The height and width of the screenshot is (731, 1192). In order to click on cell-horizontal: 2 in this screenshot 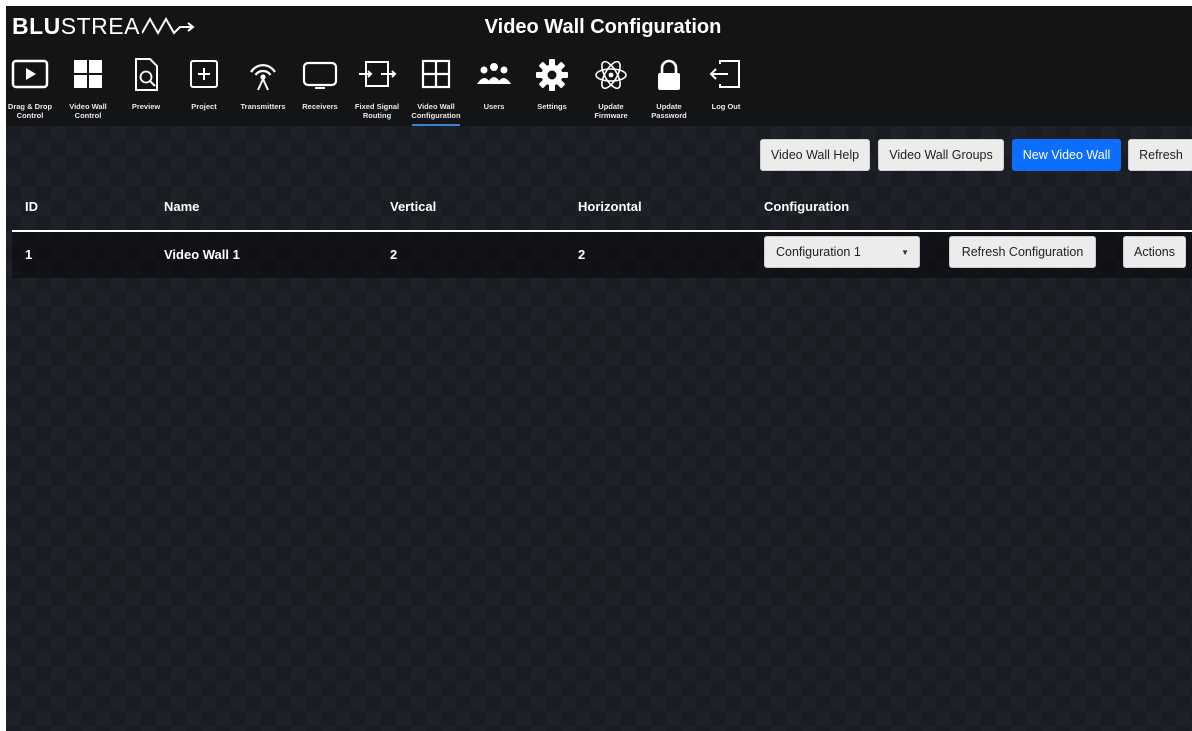, I will do `click(582, 254)`.